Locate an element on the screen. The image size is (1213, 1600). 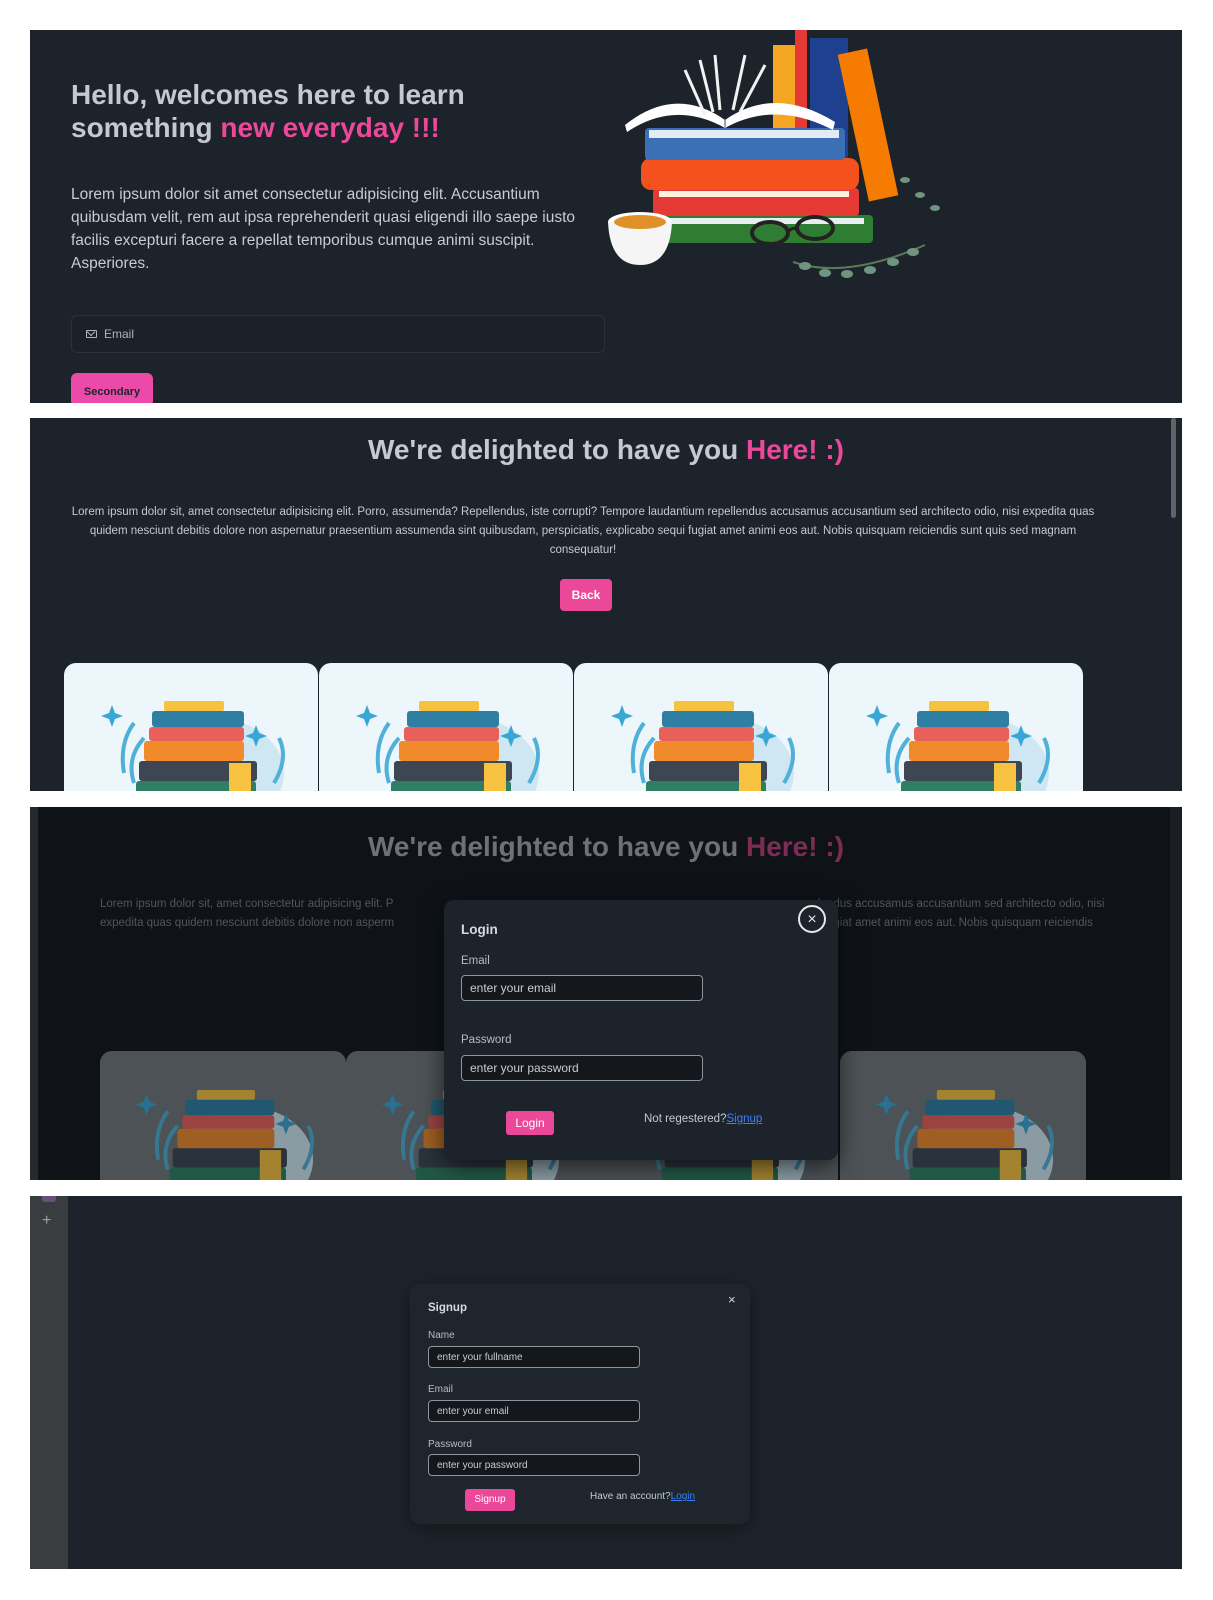
mail-icon is located at coordinates (91, 334).